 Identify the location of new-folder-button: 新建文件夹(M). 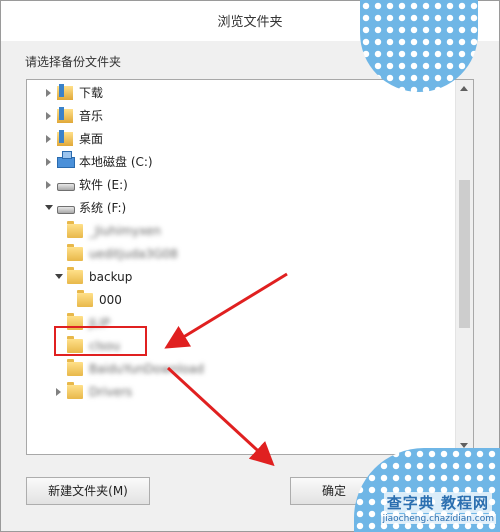
(88, 491).